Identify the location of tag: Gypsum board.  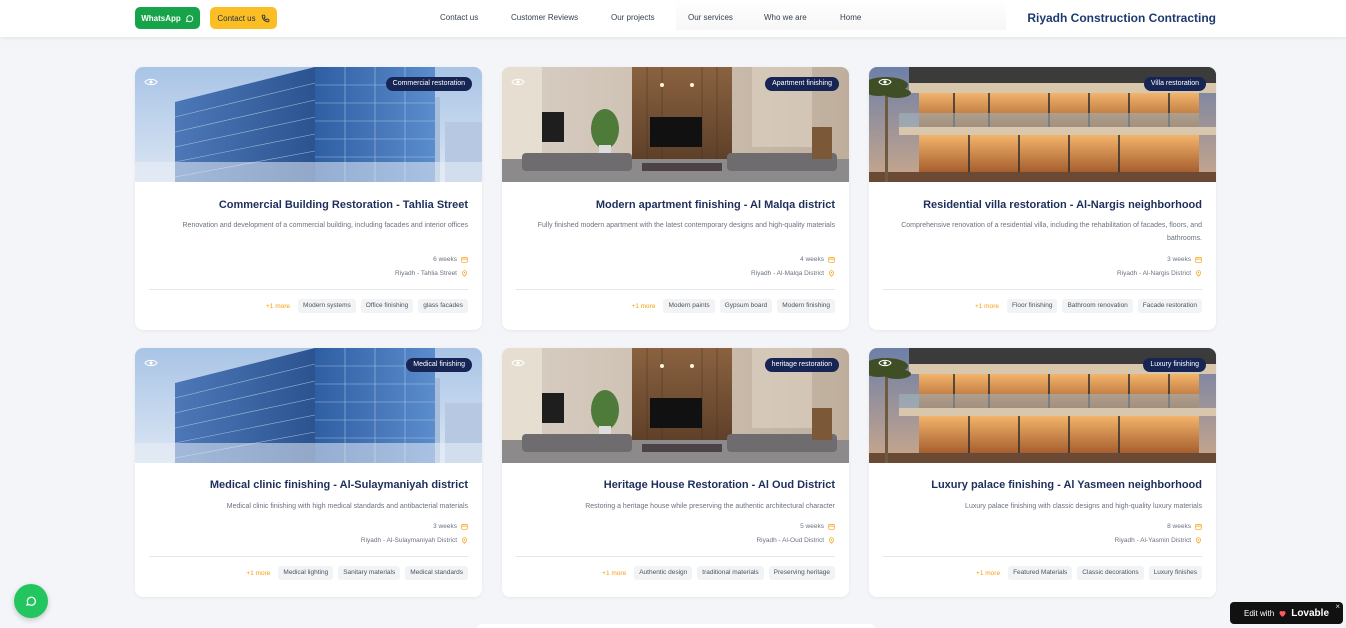
(746, 306).